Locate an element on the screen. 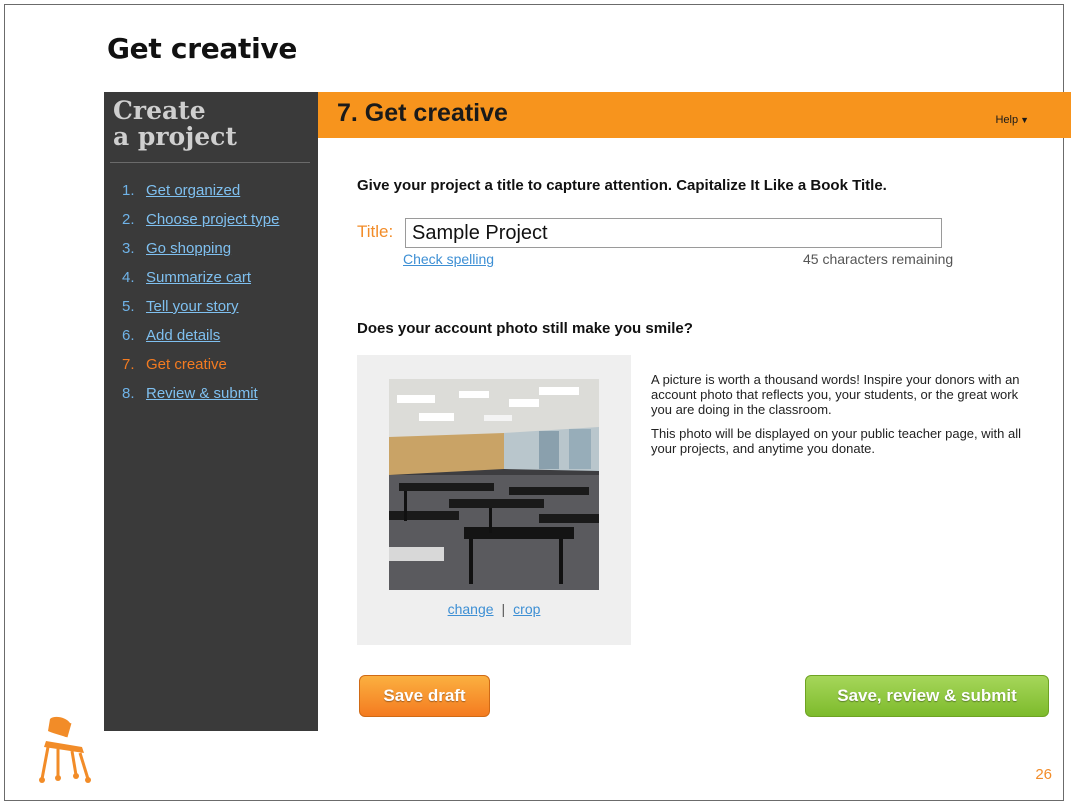 This screenshot has width=1072, height=807. page-number: 26 is located at coordinates (1043, 774).